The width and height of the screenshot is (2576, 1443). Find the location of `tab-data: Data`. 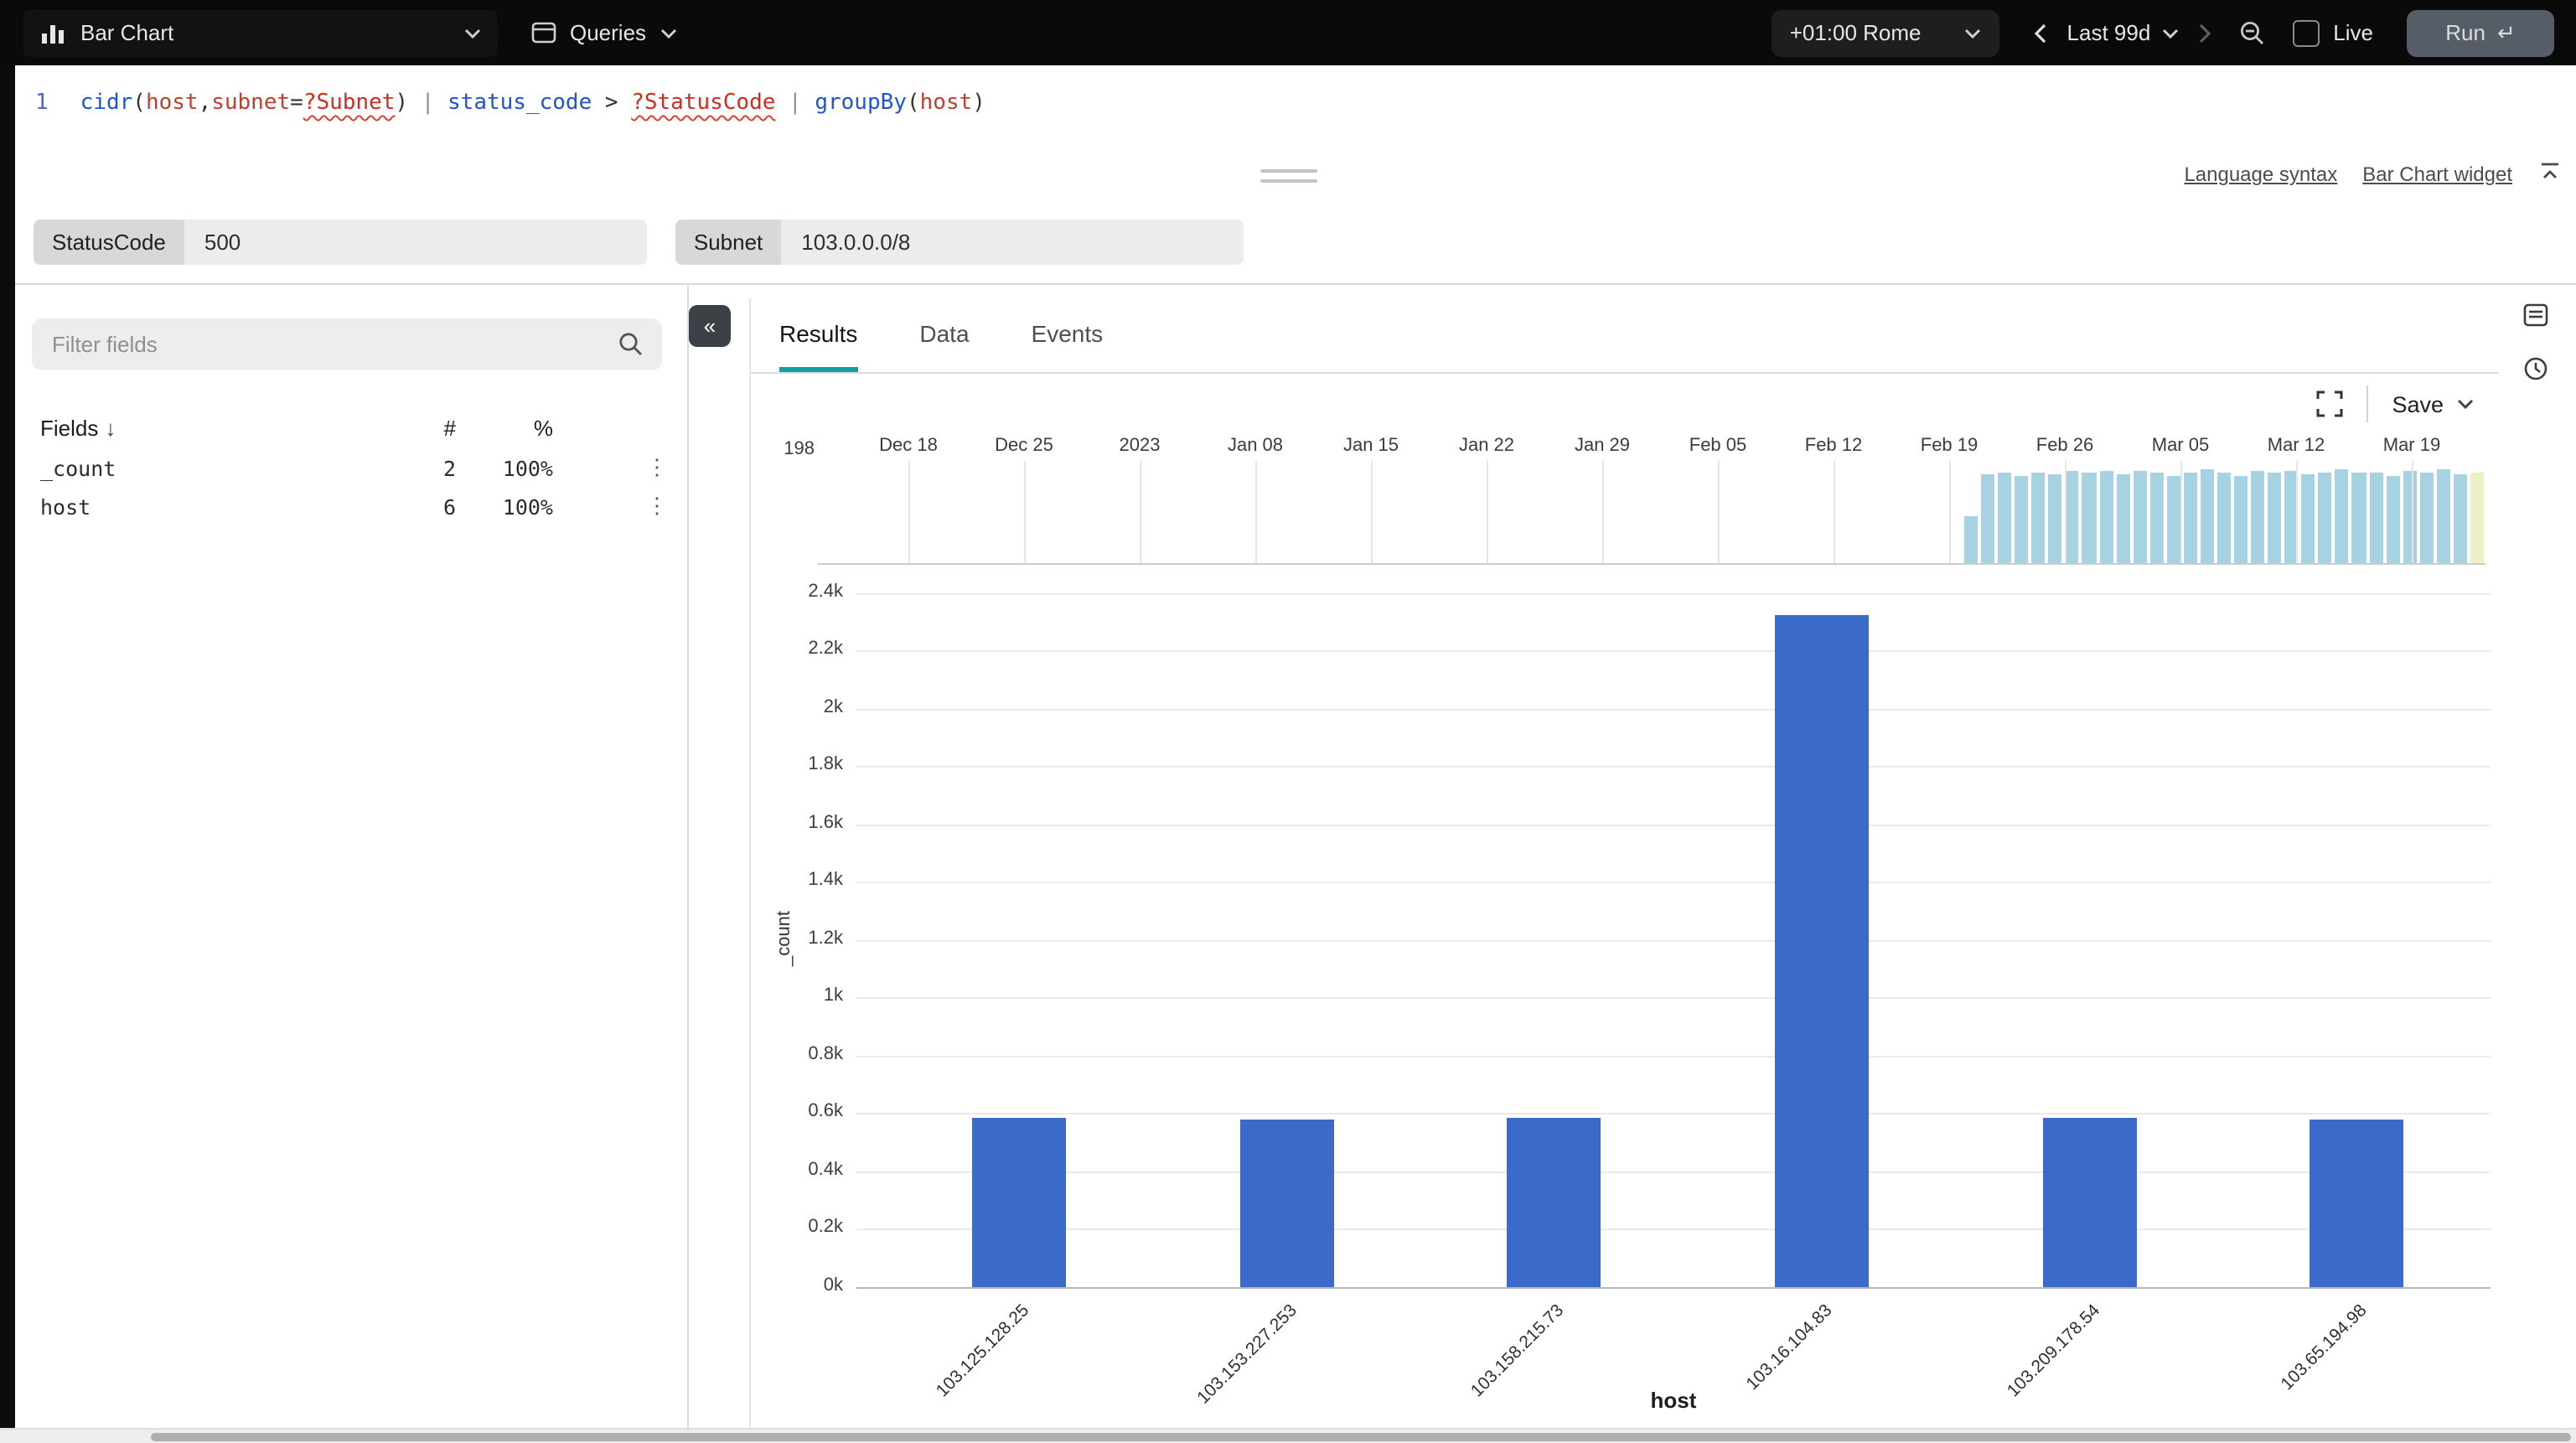

tab-data: Data is located at coordinates (944, 335).